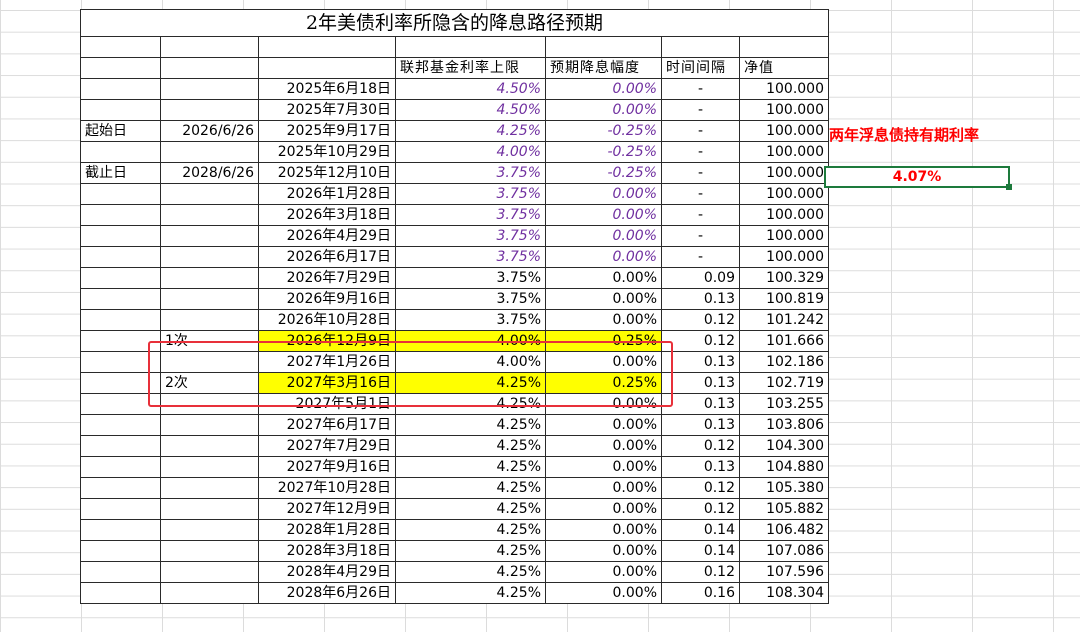 This screenshot has width=1080, height=632. I want to click on holding-rate-value-cell: 4.07%, so click(917, 177).